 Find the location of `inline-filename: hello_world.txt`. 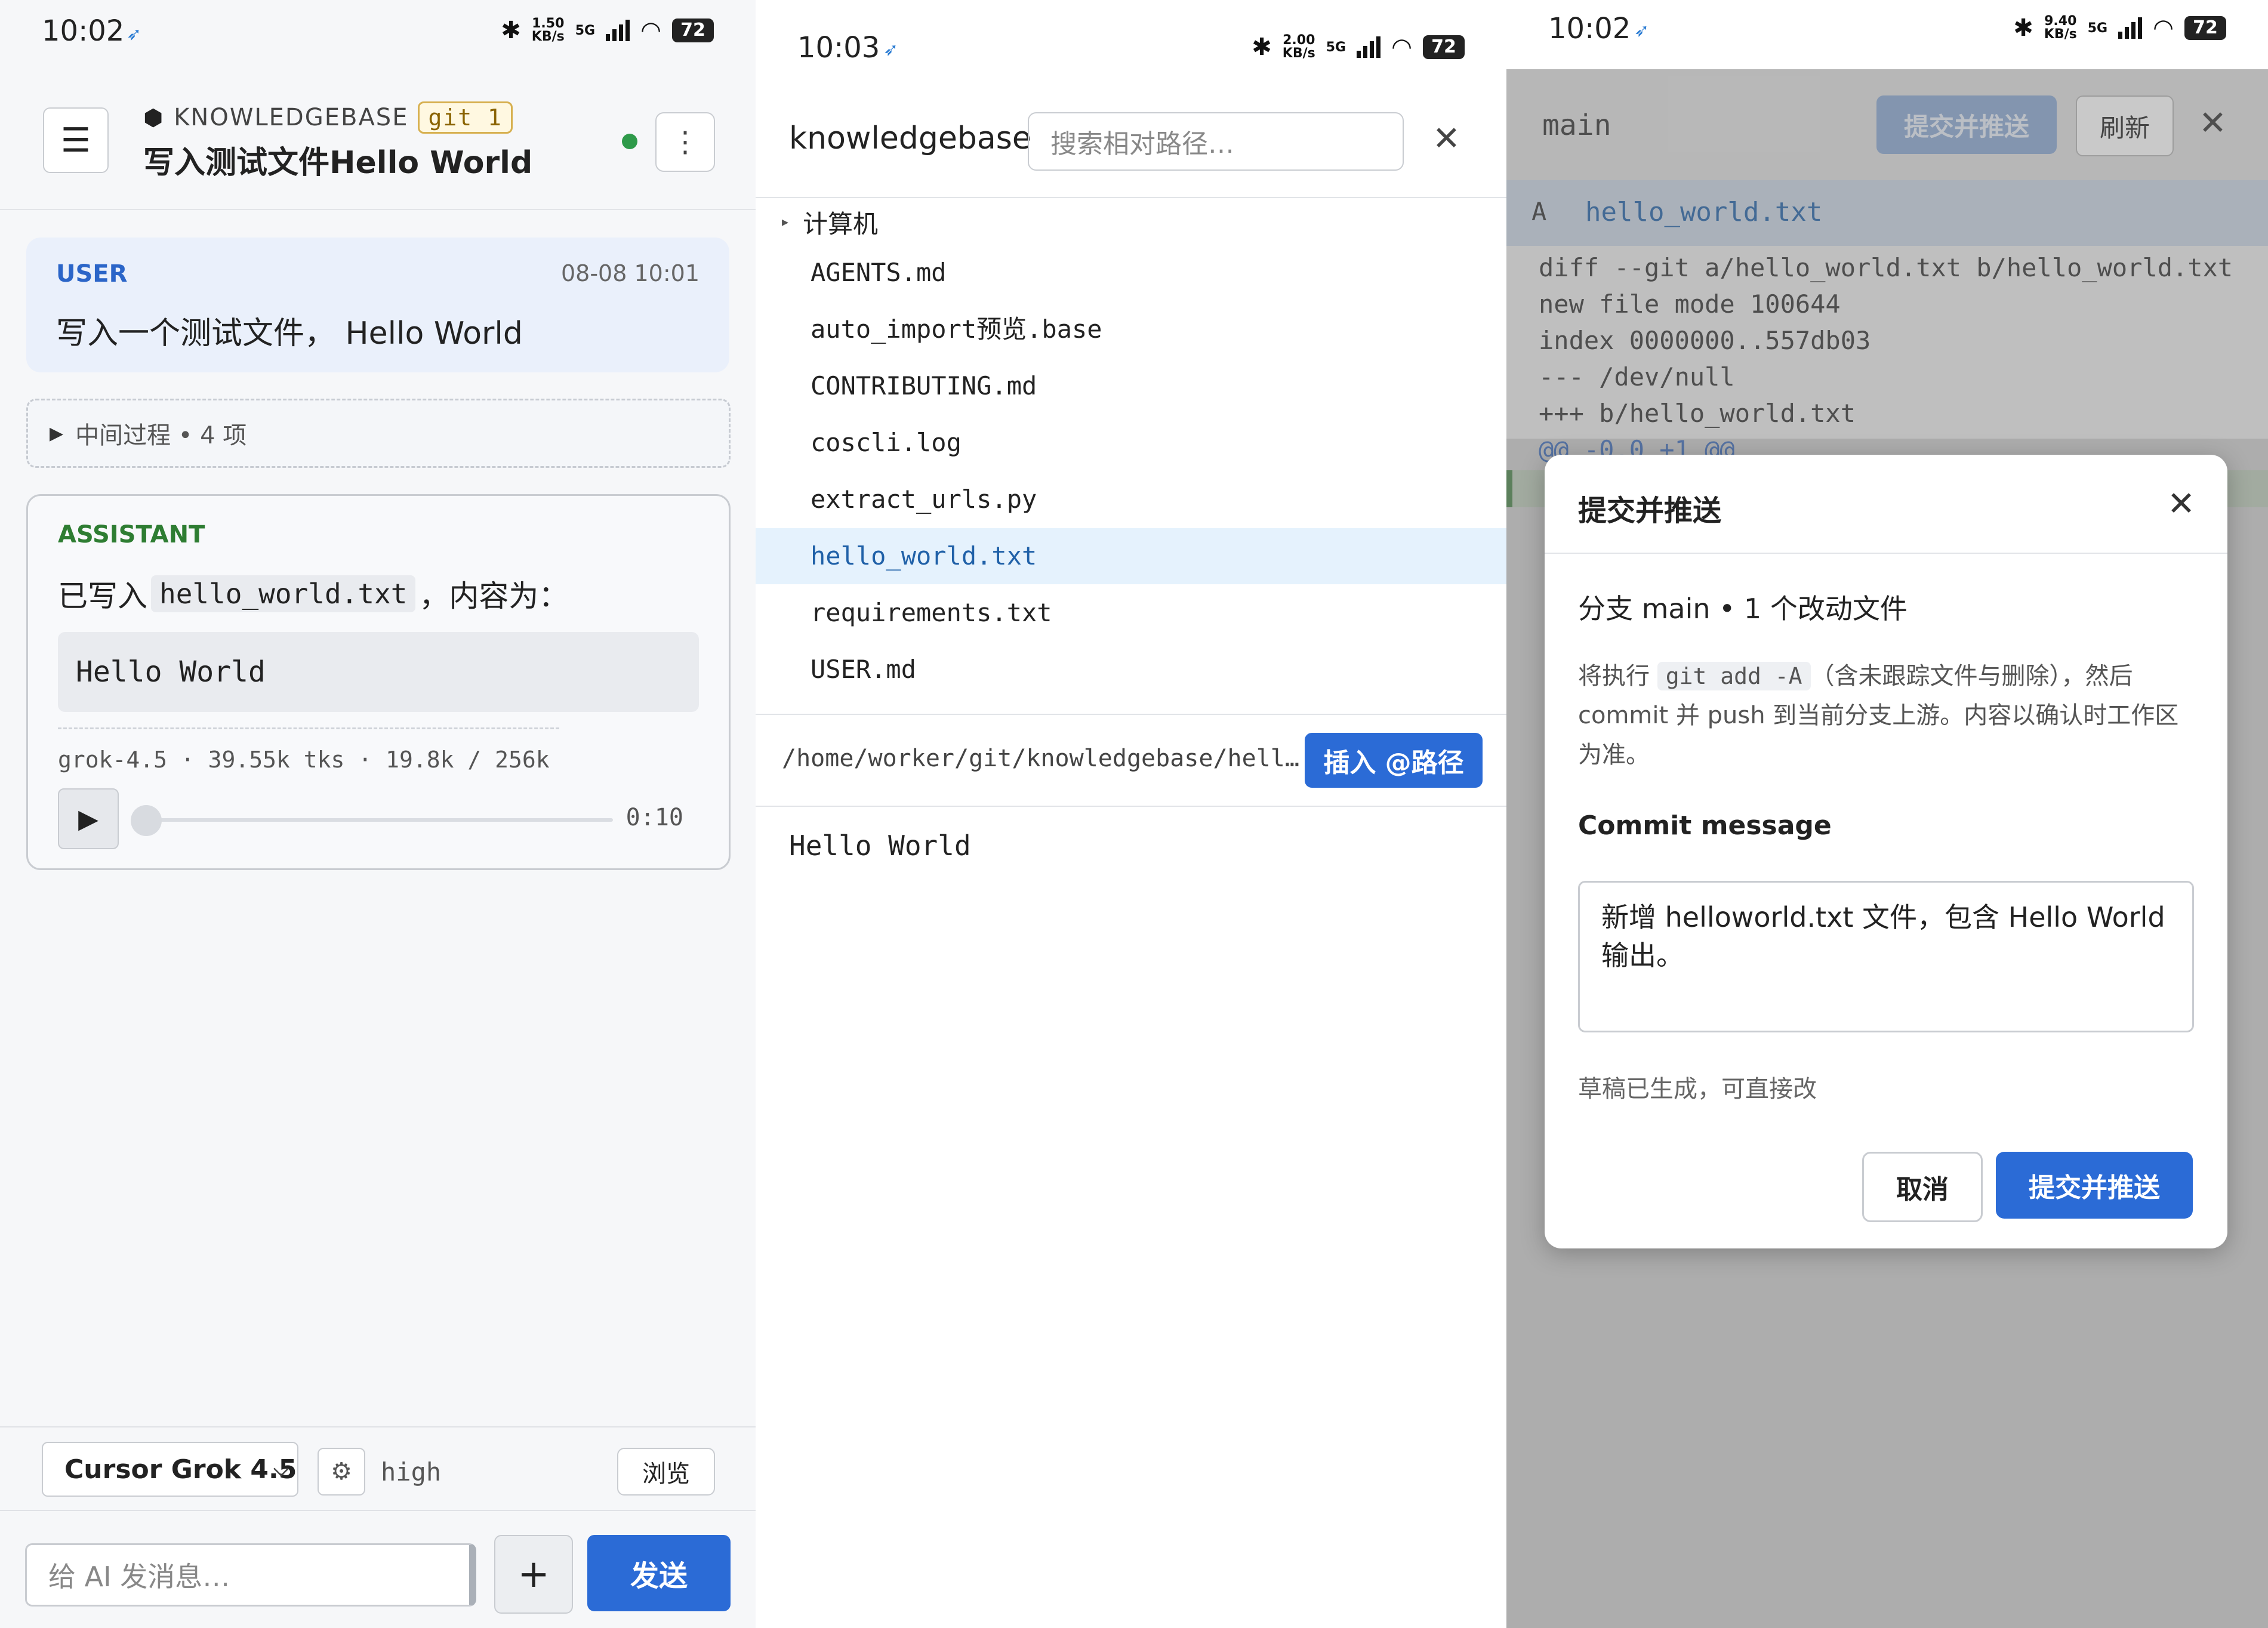

inline-filename: hello_world.txt is located at coordinates (283, 593).